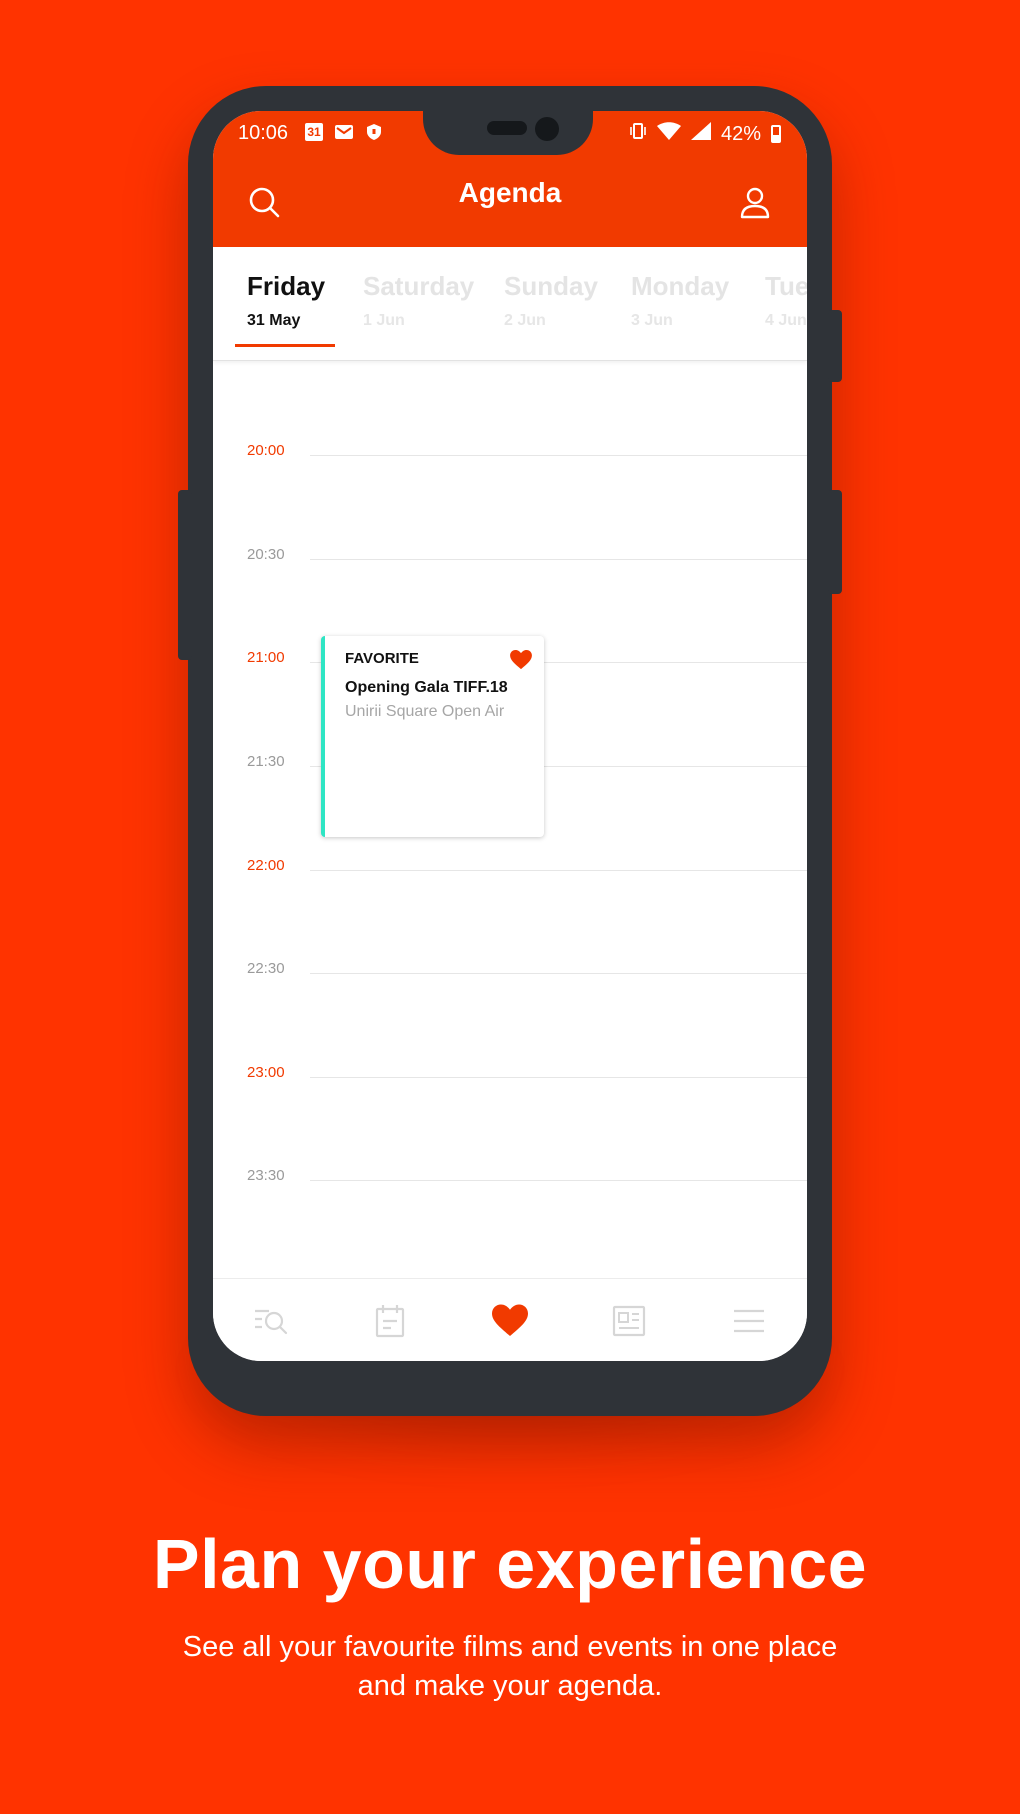 This screenshot has height=1814, width=1020. Describe the element at coordinates (266, 657) in the screenshot. I see `time-label: 21:00` at that location.